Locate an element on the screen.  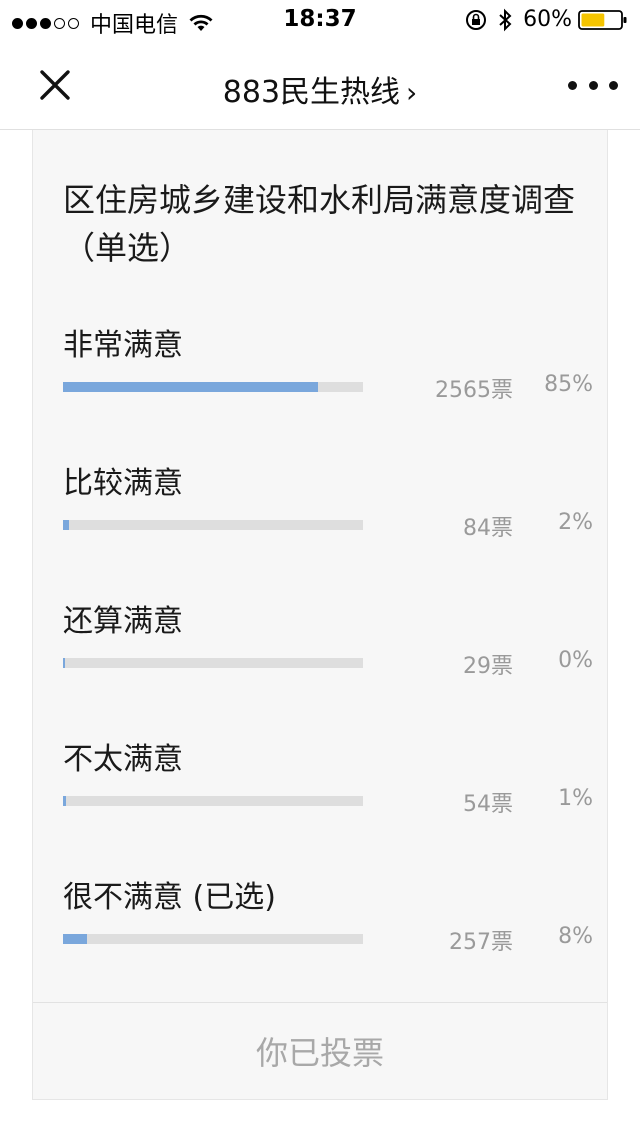
battery-percent: 60% is located at coordinates (547, 19).